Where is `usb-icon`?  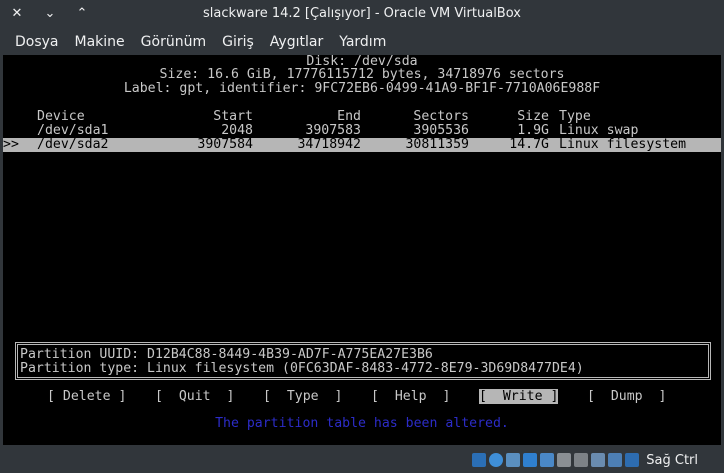 usb-icon is located at coordinates (547, 460).